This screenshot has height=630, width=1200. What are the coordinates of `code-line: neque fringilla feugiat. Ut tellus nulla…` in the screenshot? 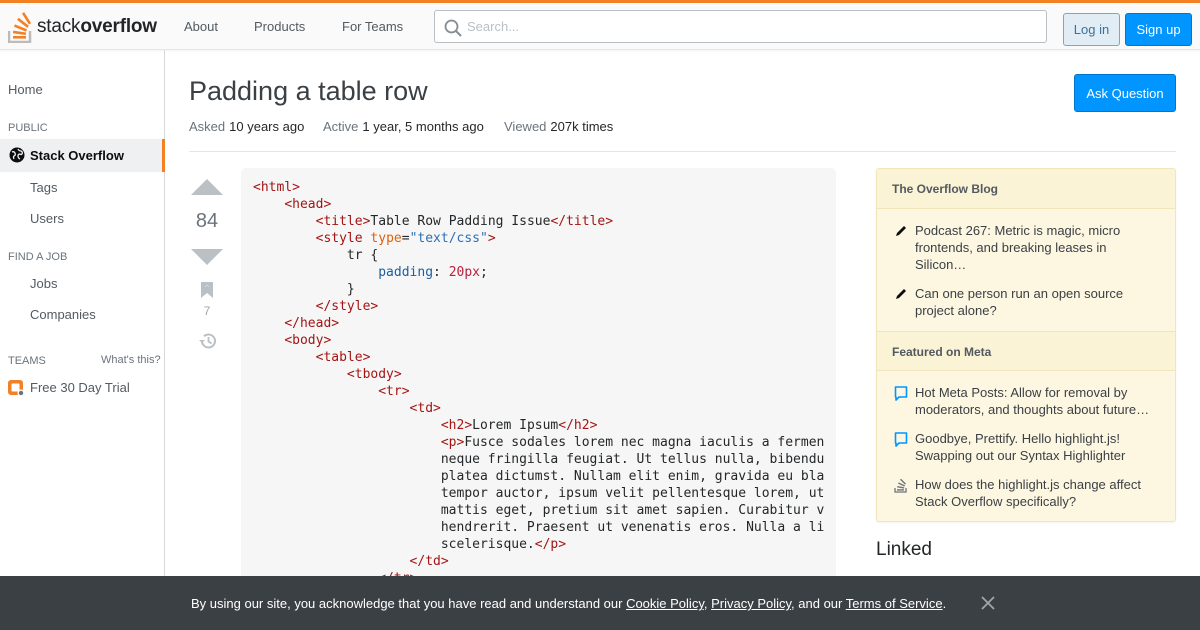 It's located at (539, 459).